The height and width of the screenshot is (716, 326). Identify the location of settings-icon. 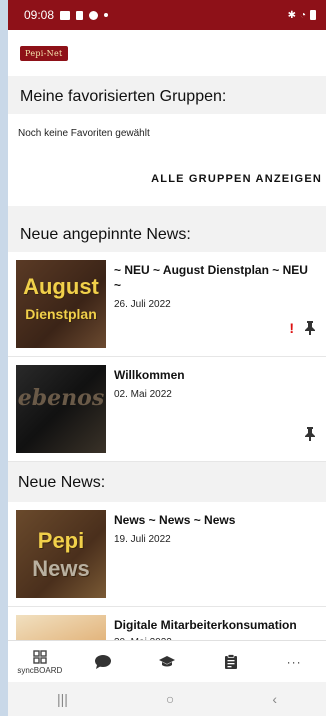
(94, 15).